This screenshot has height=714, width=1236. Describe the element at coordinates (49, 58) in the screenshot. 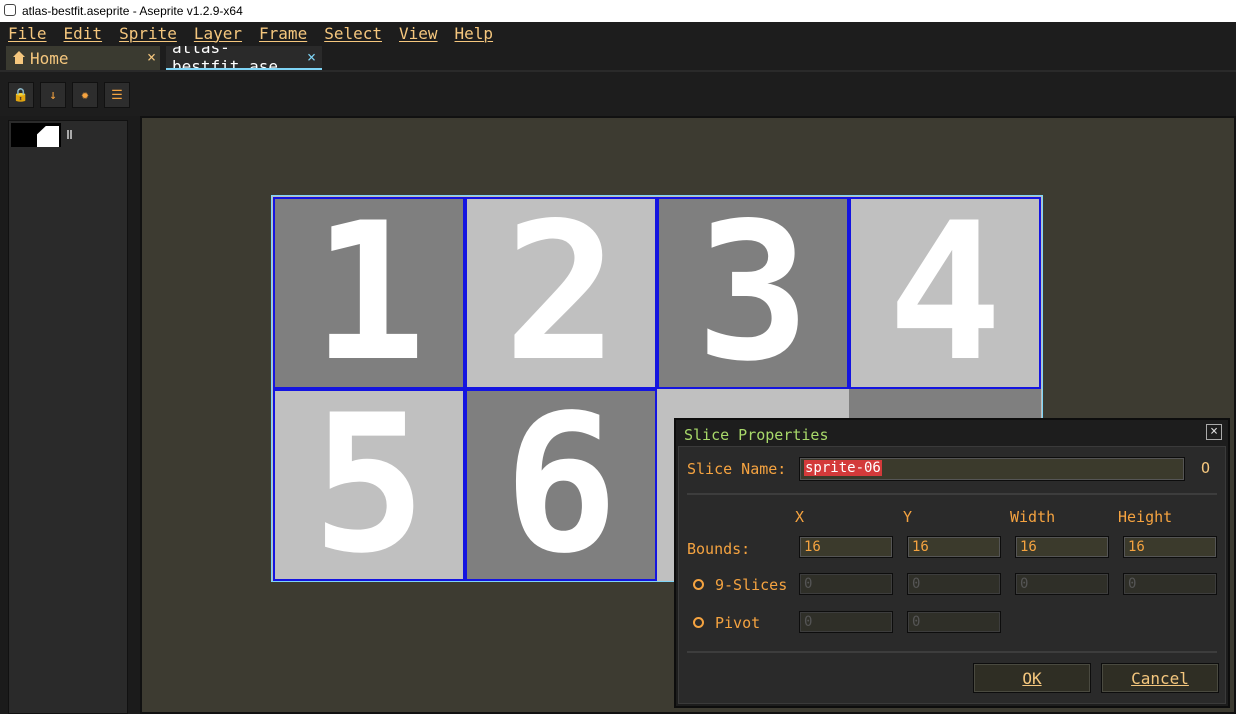

I see `tab-home-label: Home` at that location.